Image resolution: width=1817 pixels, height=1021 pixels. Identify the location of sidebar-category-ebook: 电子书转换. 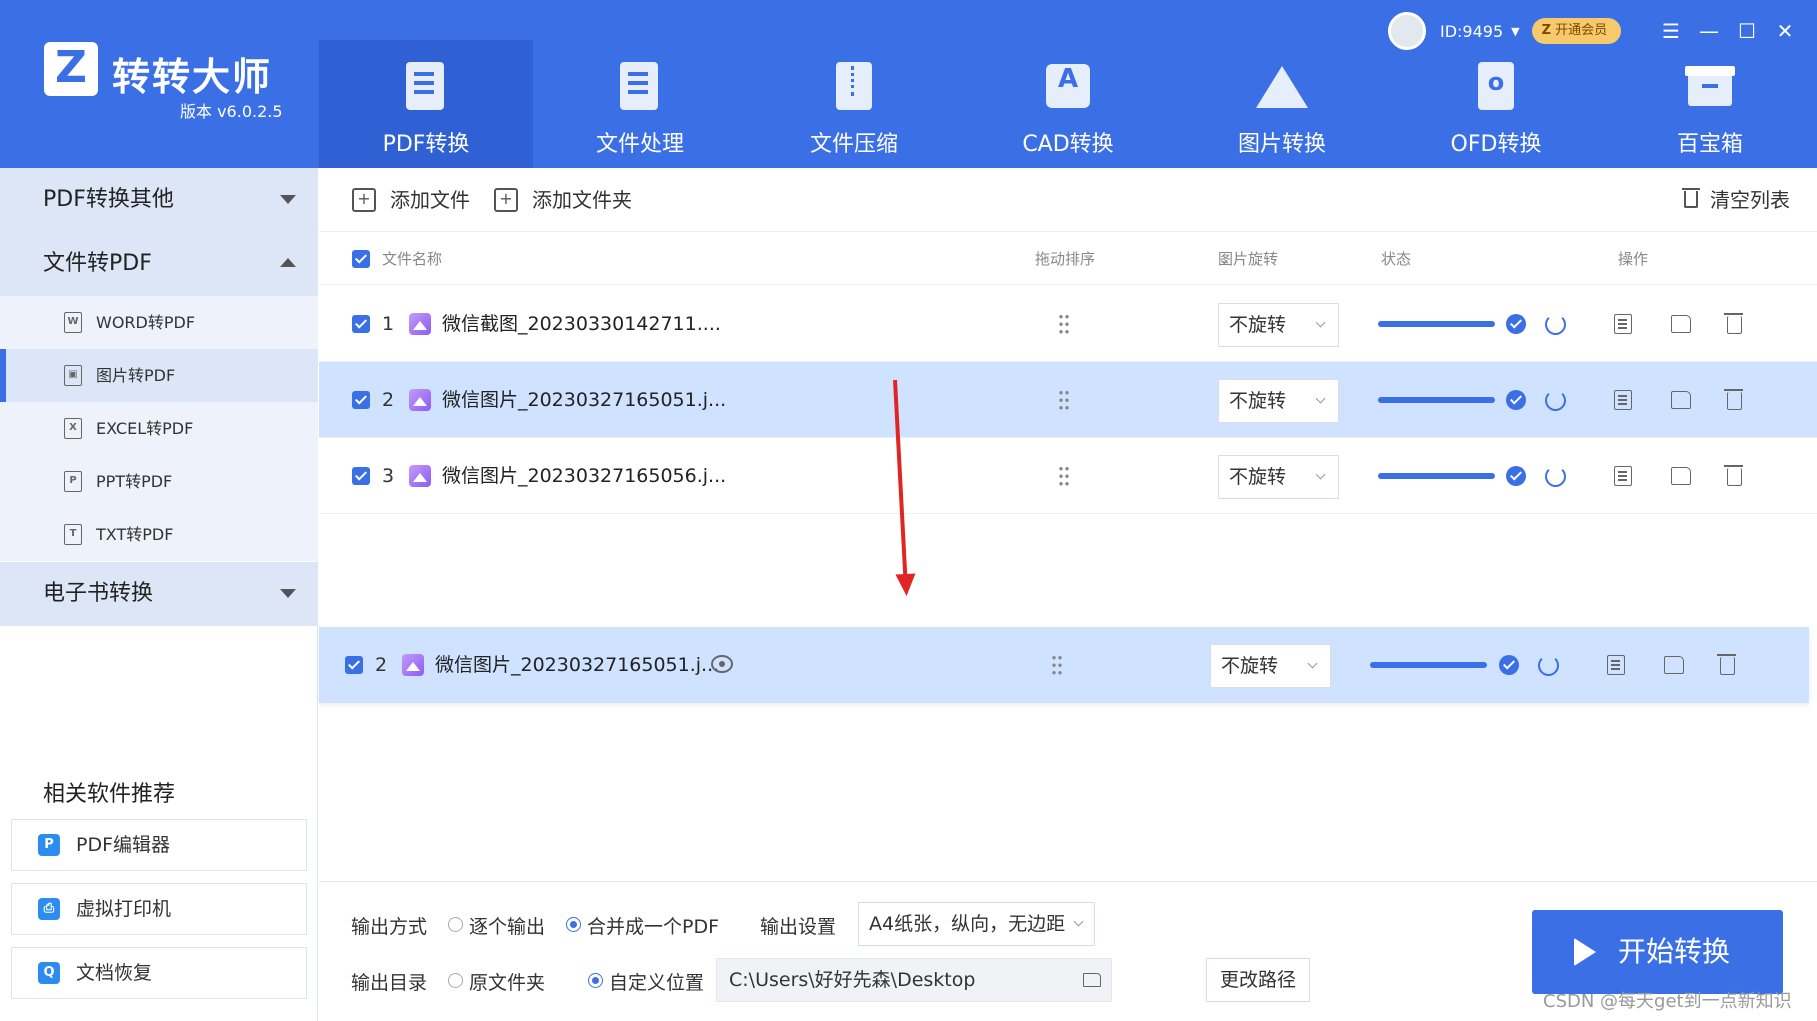
(159, 594).